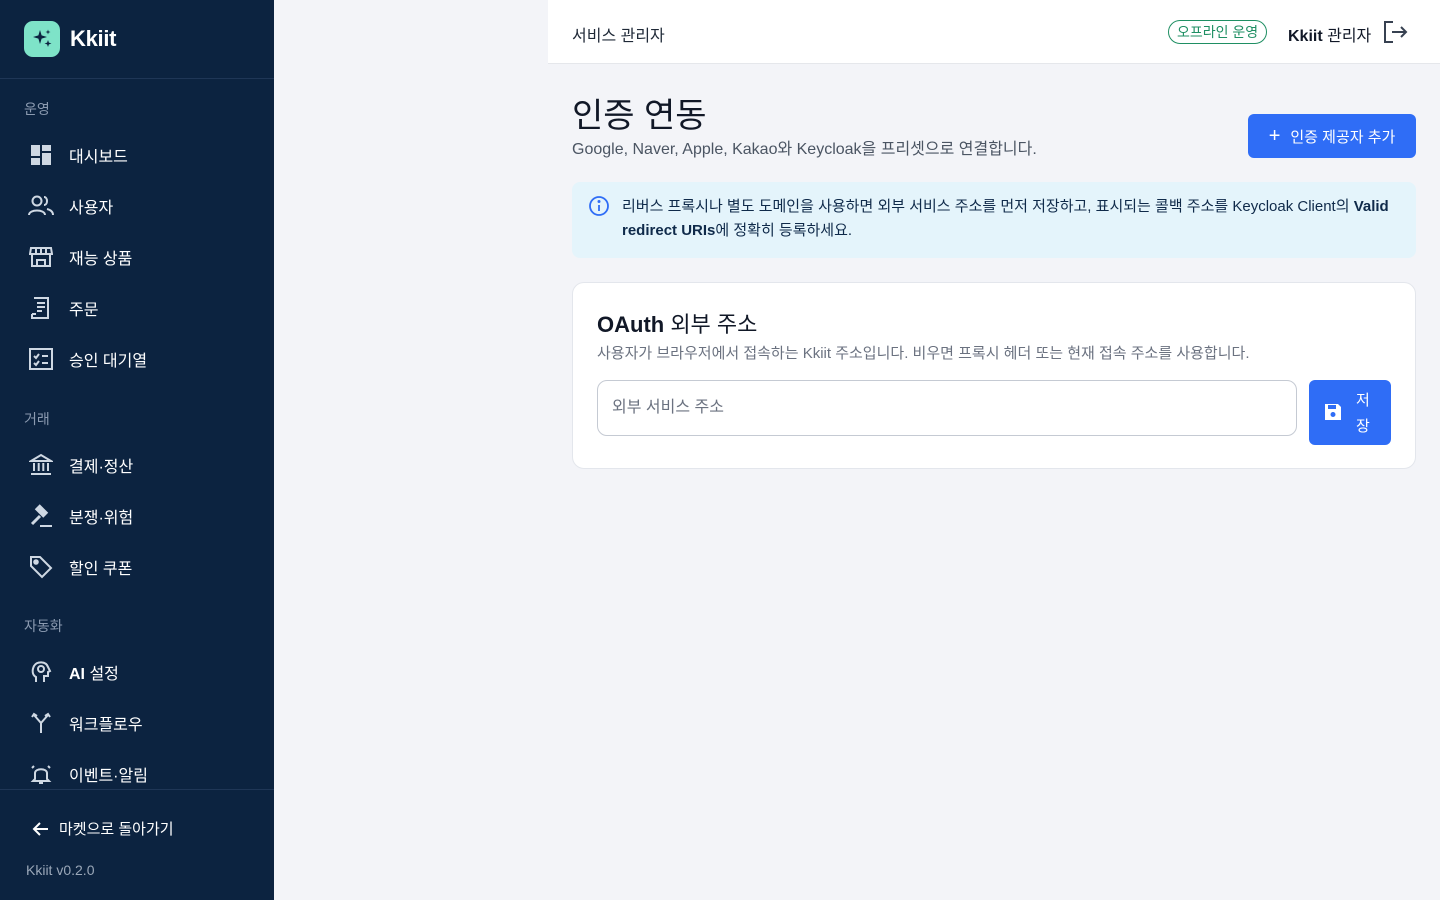 This screenshot has height=900, width=1440. Describe the element at coordinates (101, 467) in the screenshot. I see `sidebar-item-label: 결제·정산` at that location.